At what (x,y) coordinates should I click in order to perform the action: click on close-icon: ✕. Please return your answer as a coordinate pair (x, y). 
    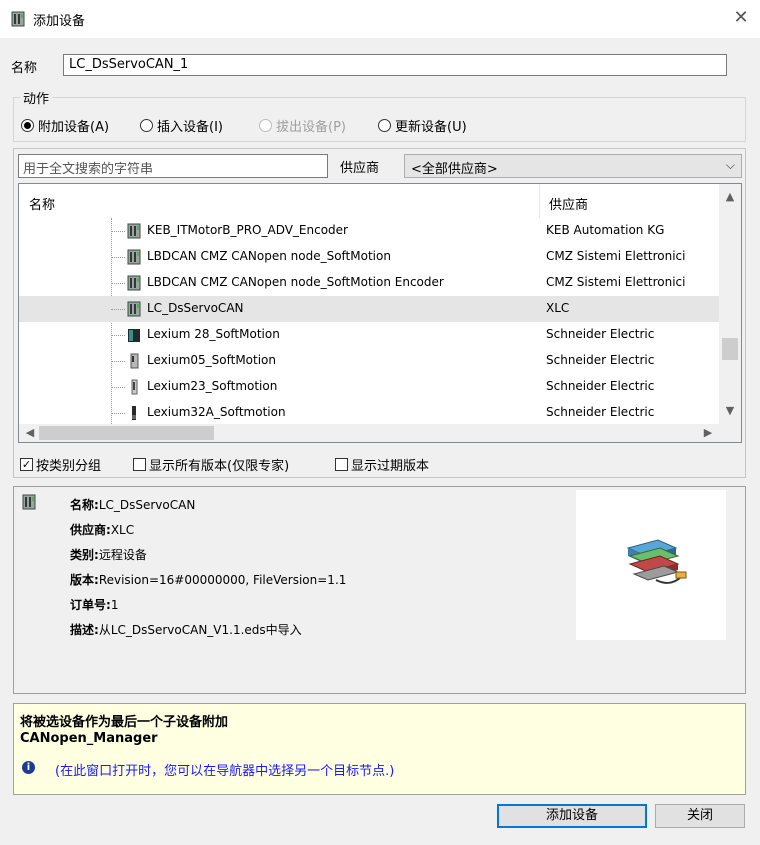
    Looking at the image, I should click on (741, 18).